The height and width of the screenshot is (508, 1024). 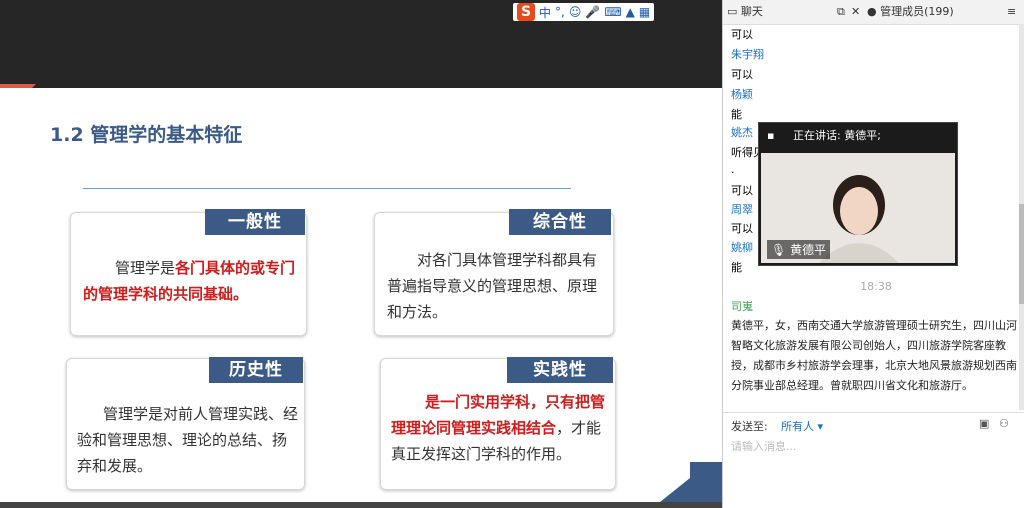 What do you see at coordinates (575, 12) in the screenshot?
I see `emoji-icon: ☺` at bounding box center [575, 12].